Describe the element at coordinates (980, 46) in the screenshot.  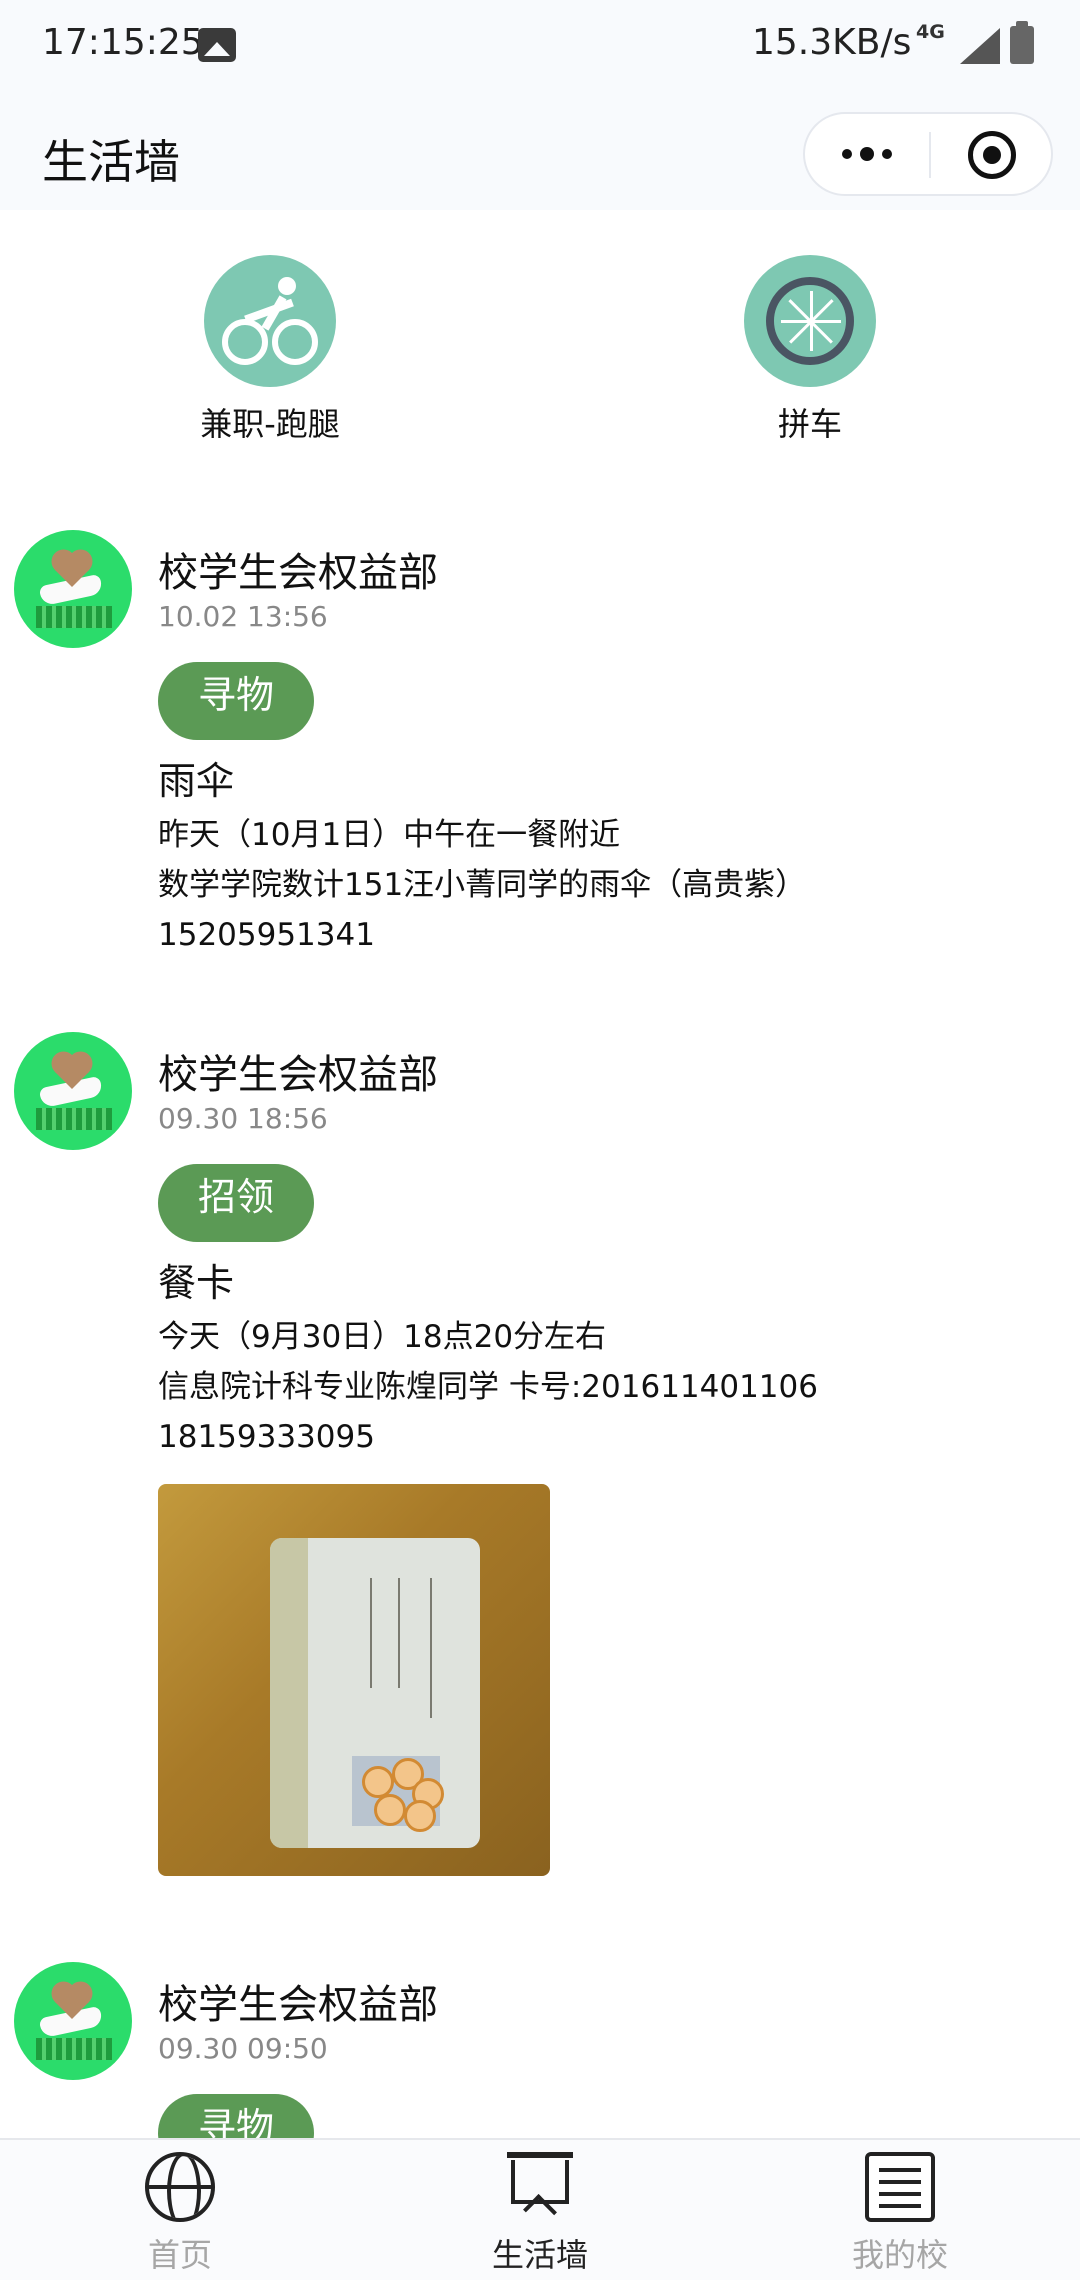
I see `signal-icon` at that location.